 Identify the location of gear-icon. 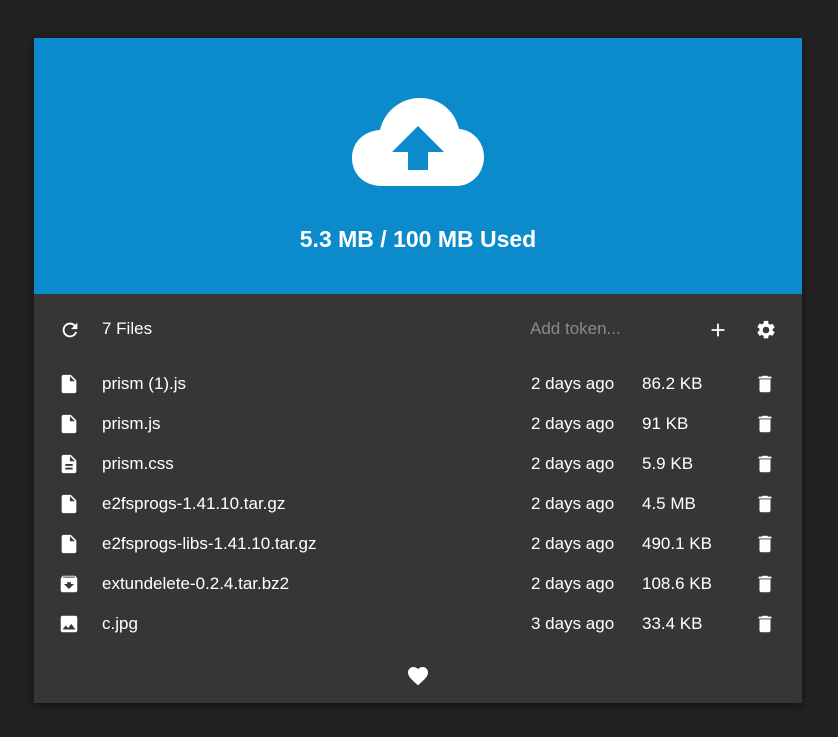
(766, 329).